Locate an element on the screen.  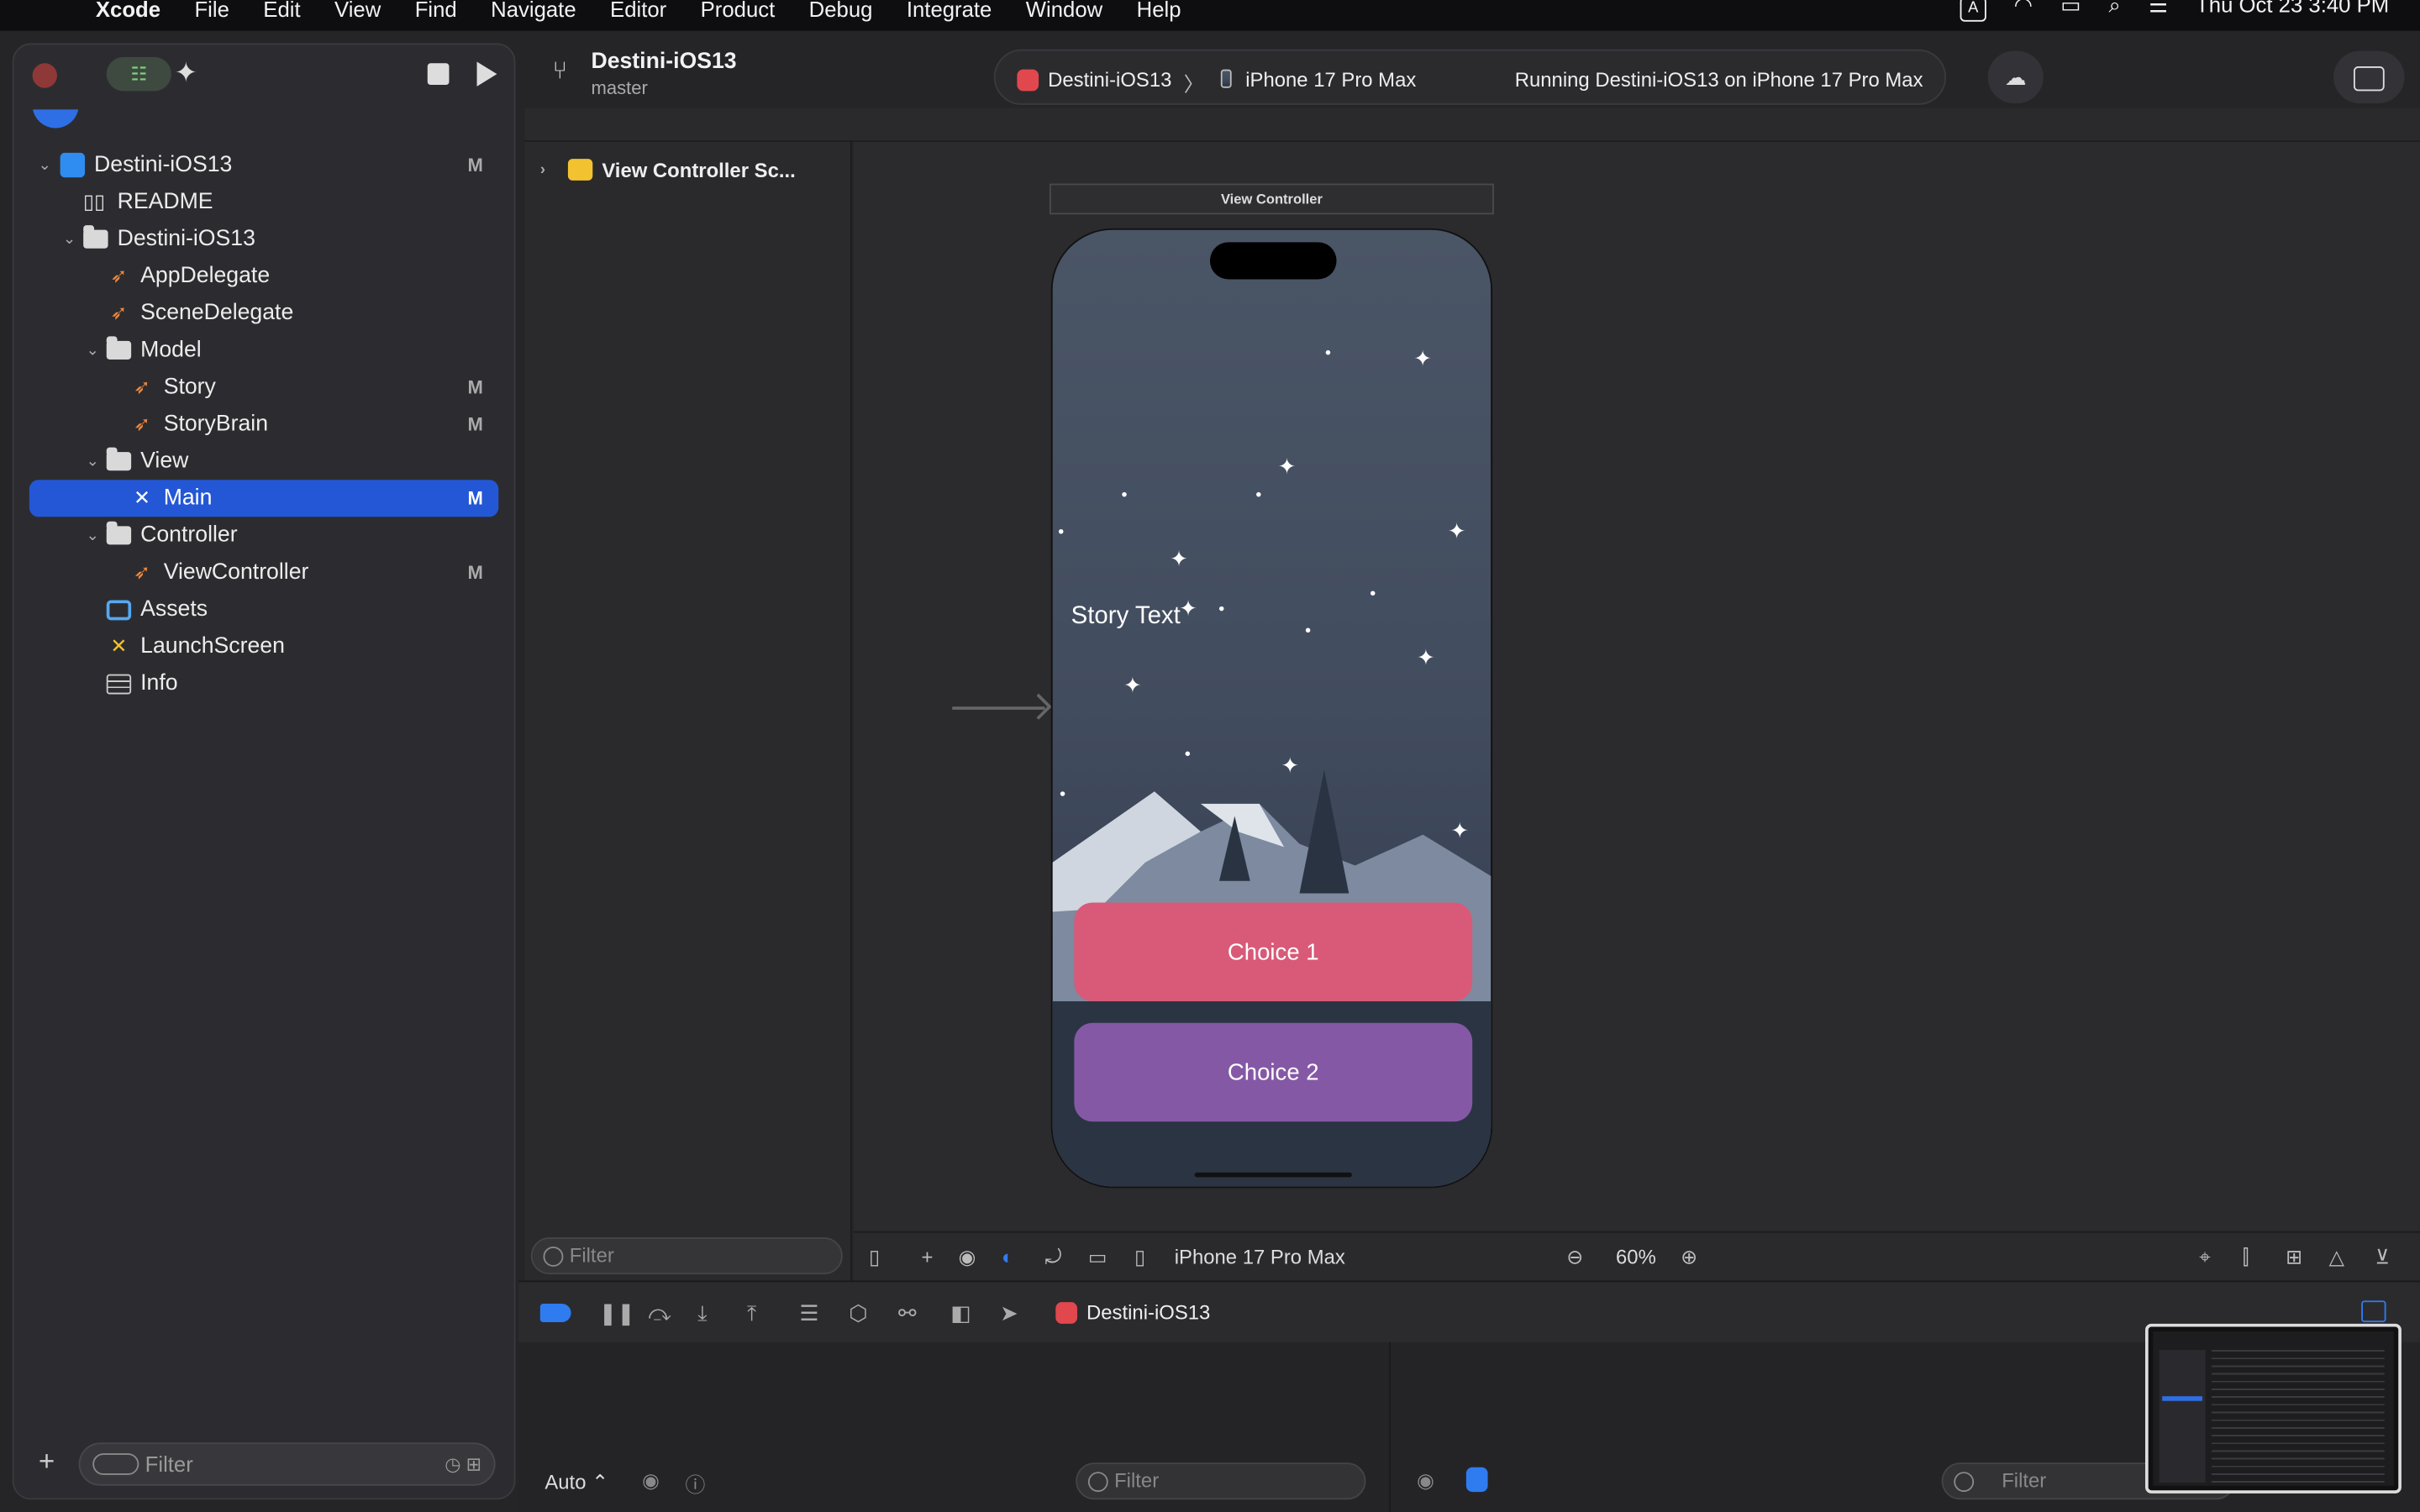
choice2-button: Choice 2 is located at coordinates (1273, 1072).